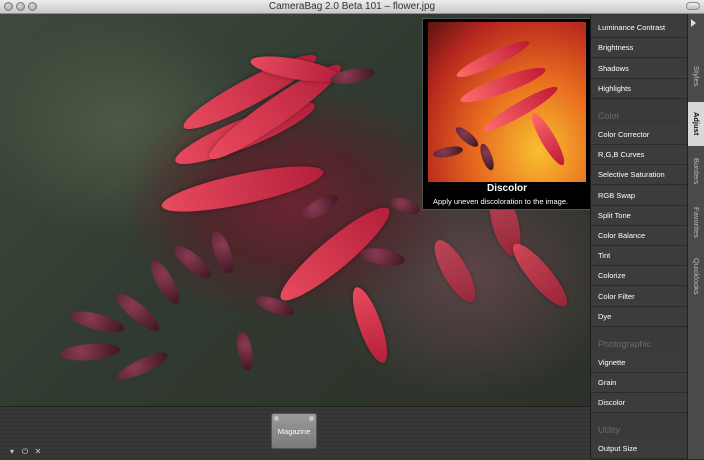 The height and width of the screenshot is (460, 704). Describe the element at coordinates (501, 201) in the screenshot. I see `preview-filter-description: Apply uneven discoloration to the image.` at that location.